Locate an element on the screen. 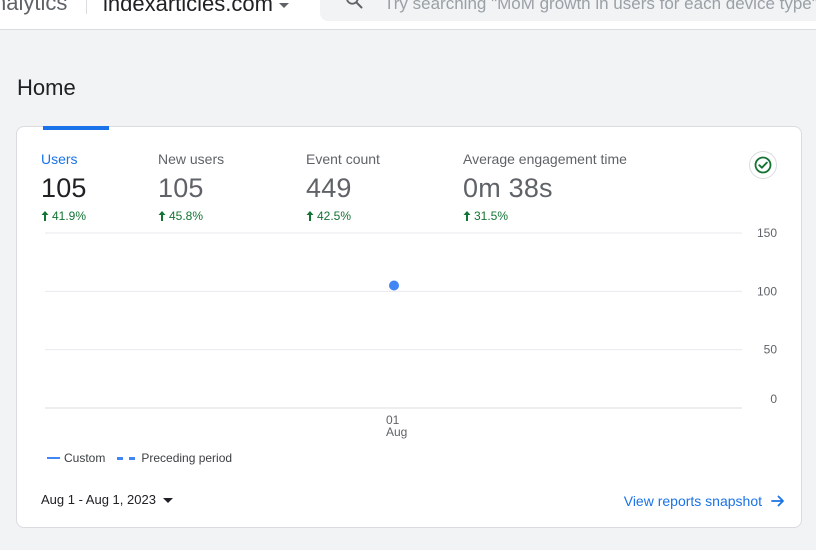 This screenshot has height=550, width=816. y-tick-label: 150 is located at coordinates (767, 233).